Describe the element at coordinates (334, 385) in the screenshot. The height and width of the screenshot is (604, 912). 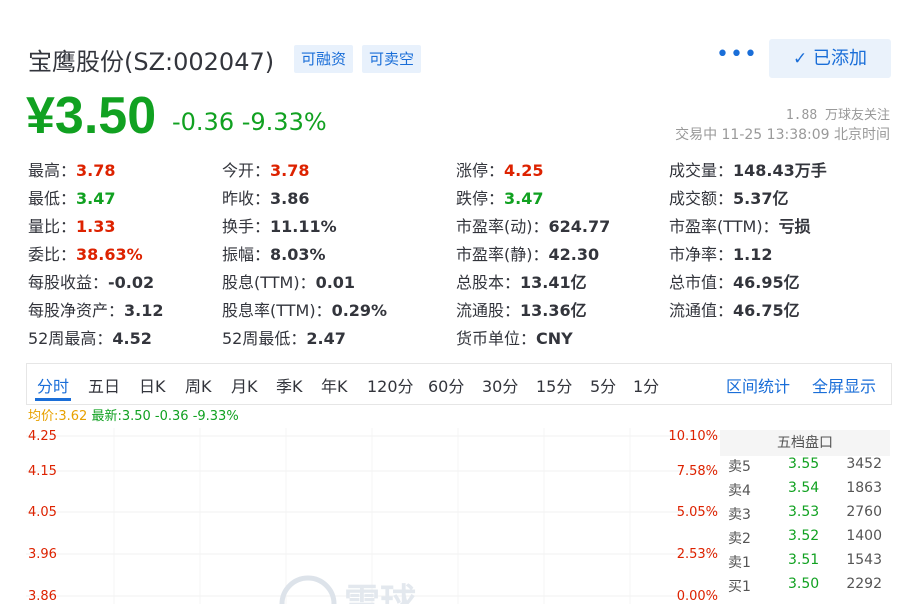
I see `tab-6: 年K` at that location.